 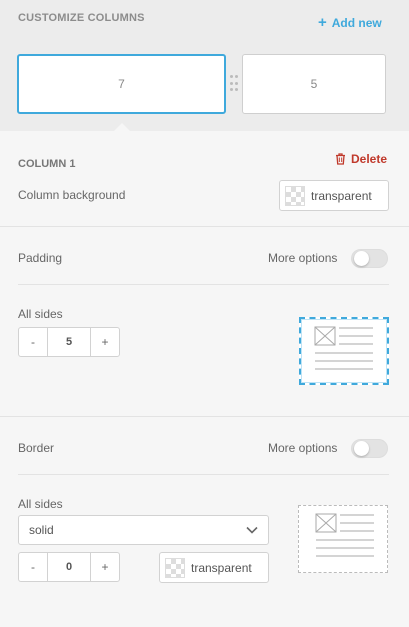 What do you see at coordinates (221, 567) in the screenshot?
I see `border-color-value: transparent` at bounding box center [221, 567].